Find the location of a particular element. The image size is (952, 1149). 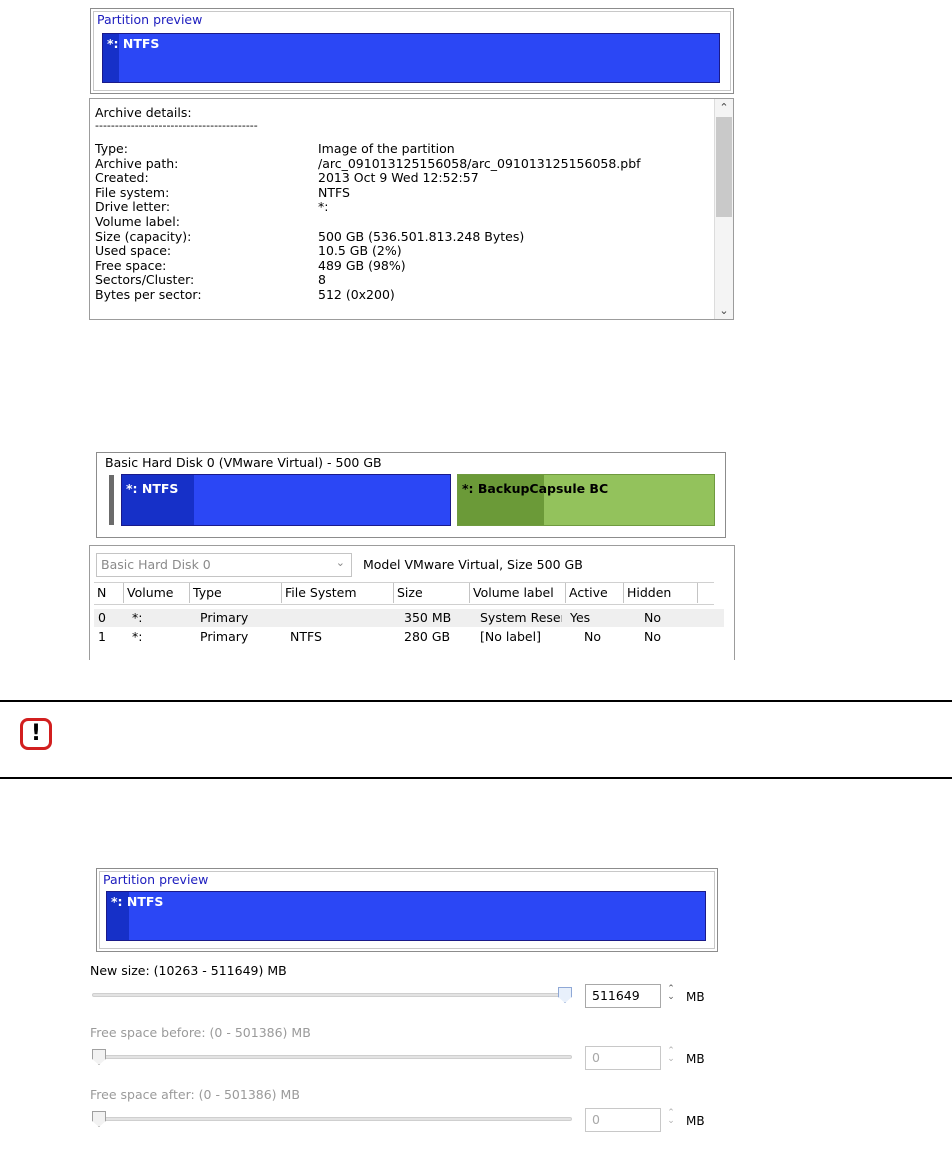

free-space-after-caption: Free space after: (0 - 501386) MB is located at coordinates (195, 1094).